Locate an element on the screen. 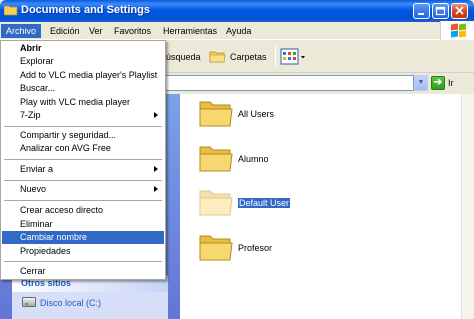  minimize-icon is located at coordinates (421, 14).